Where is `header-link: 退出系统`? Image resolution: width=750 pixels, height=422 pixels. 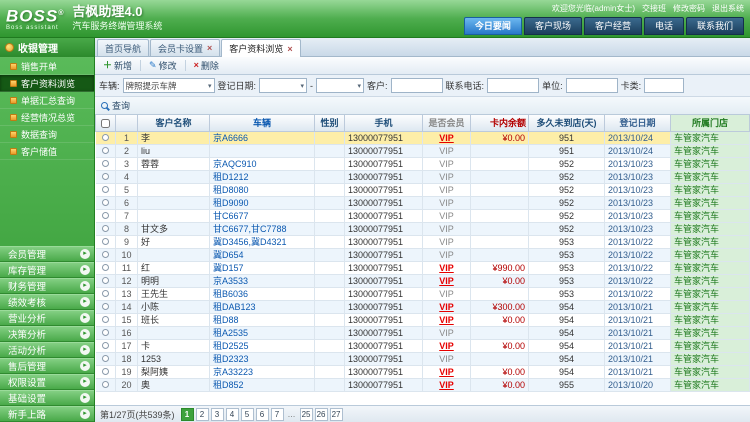 header-link: 退出系统 is located at coordinates (728, 8).